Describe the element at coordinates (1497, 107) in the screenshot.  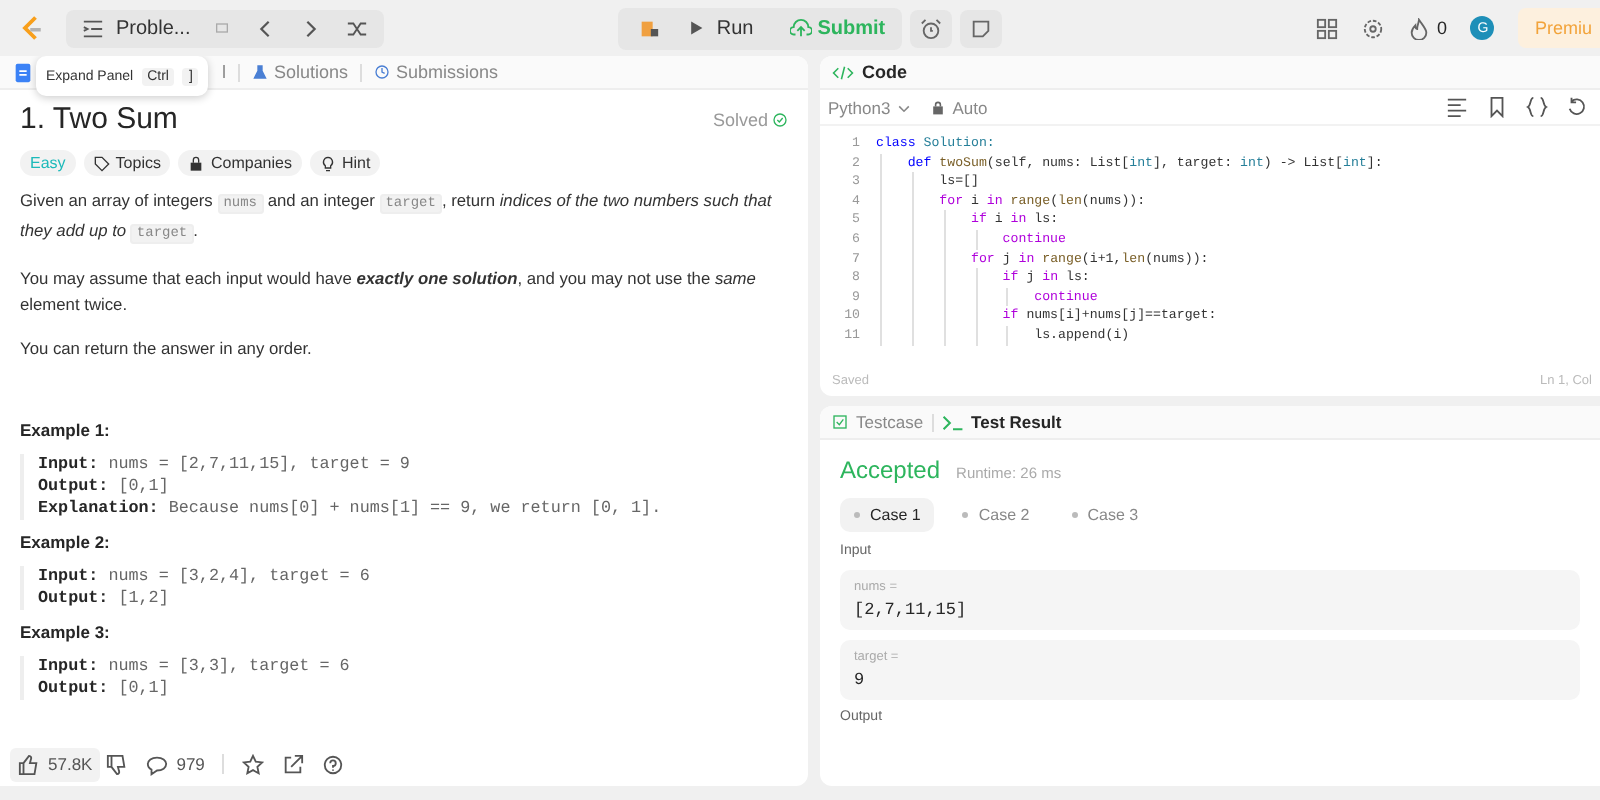
I see `bookmark-icon` at that location.